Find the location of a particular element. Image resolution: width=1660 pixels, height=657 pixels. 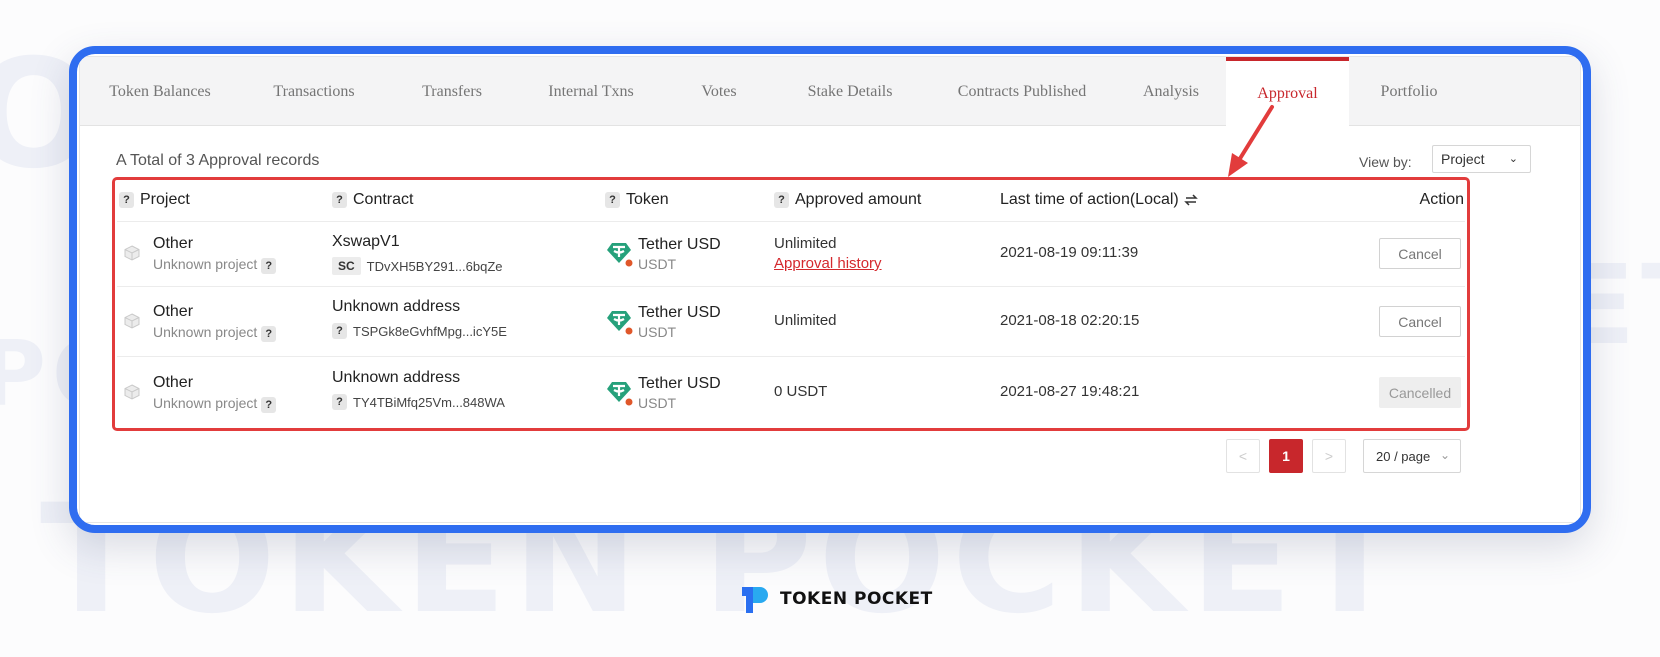

view-by-select: Project ⌄ is located at coordinates (1481, 159).